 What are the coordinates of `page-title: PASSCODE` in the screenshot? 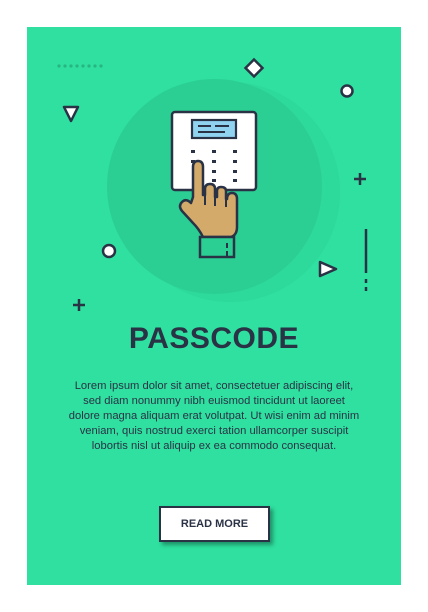 It's located at (214, 338).